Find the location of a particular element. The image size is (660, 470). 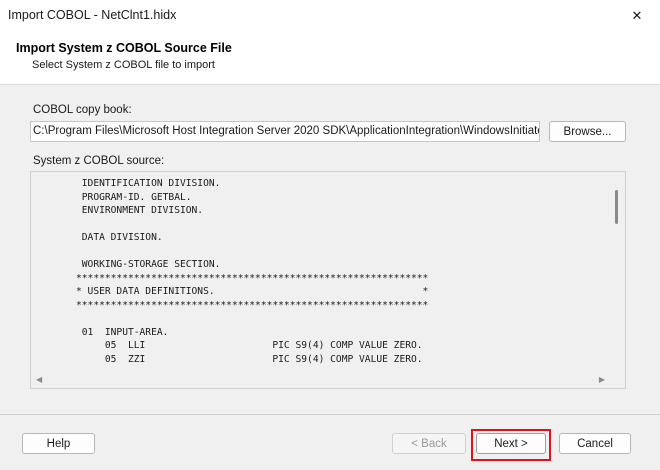

vertical-scroll-thumb is located at coordinates (616, 207).